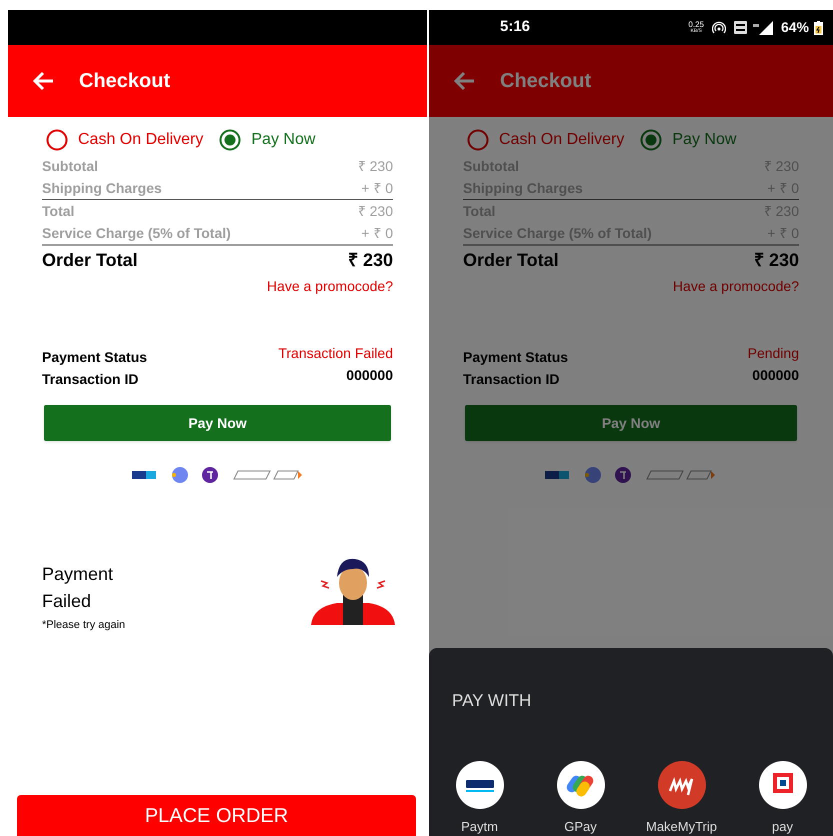  I want to click on summary-label: Total, so click(58, 211).